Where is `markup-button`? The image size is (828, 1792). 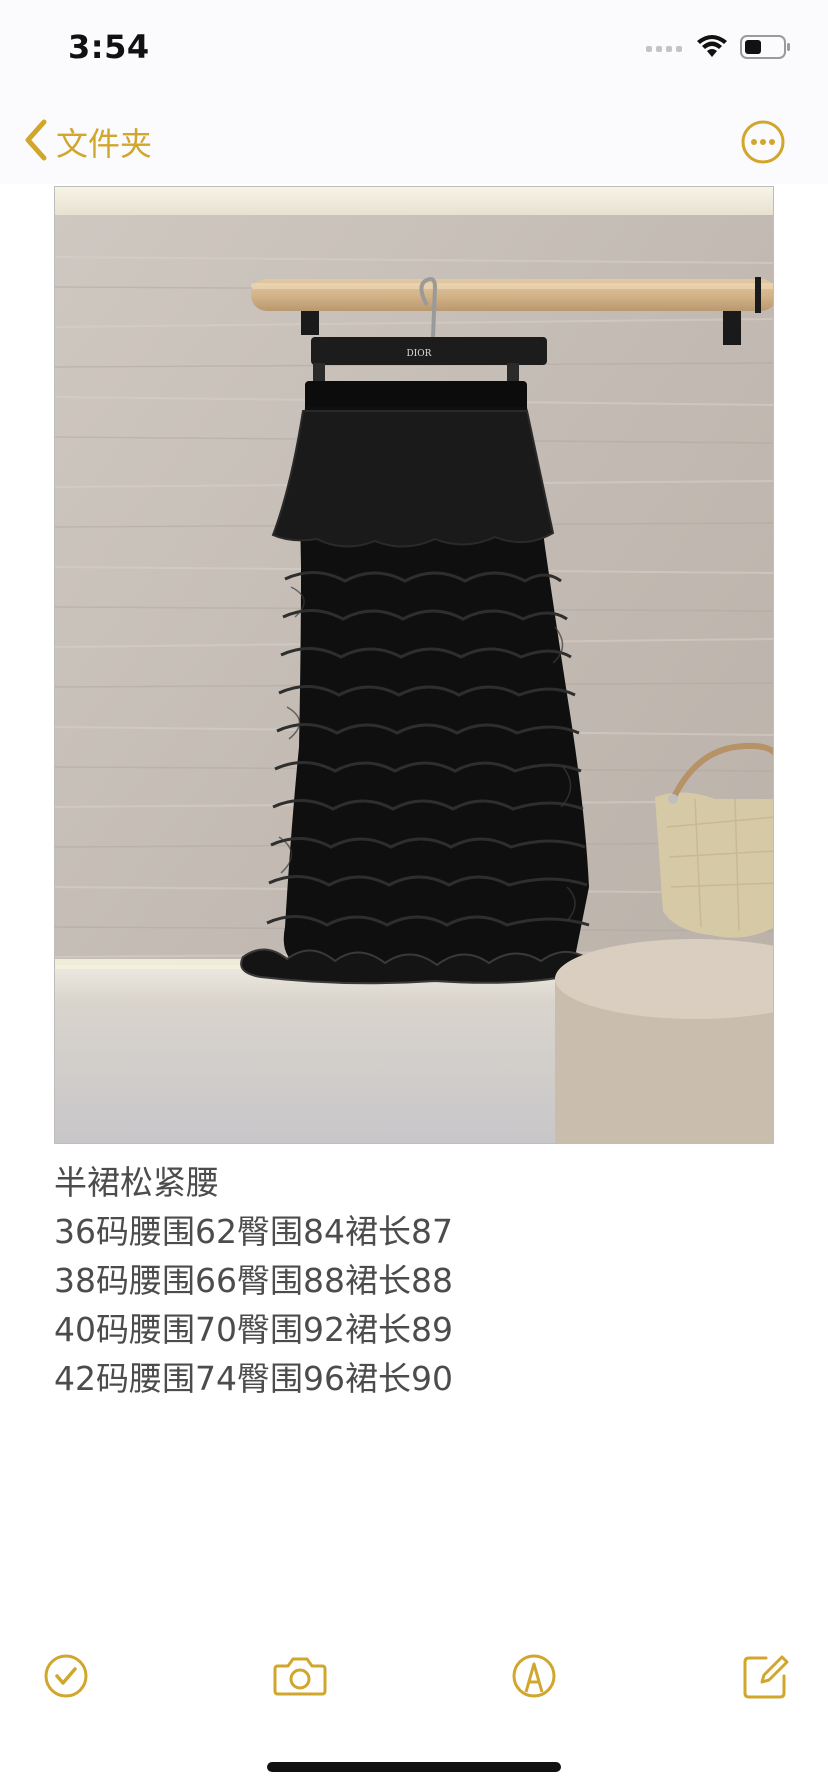 markup-button is located at coordinates (534, 1676).